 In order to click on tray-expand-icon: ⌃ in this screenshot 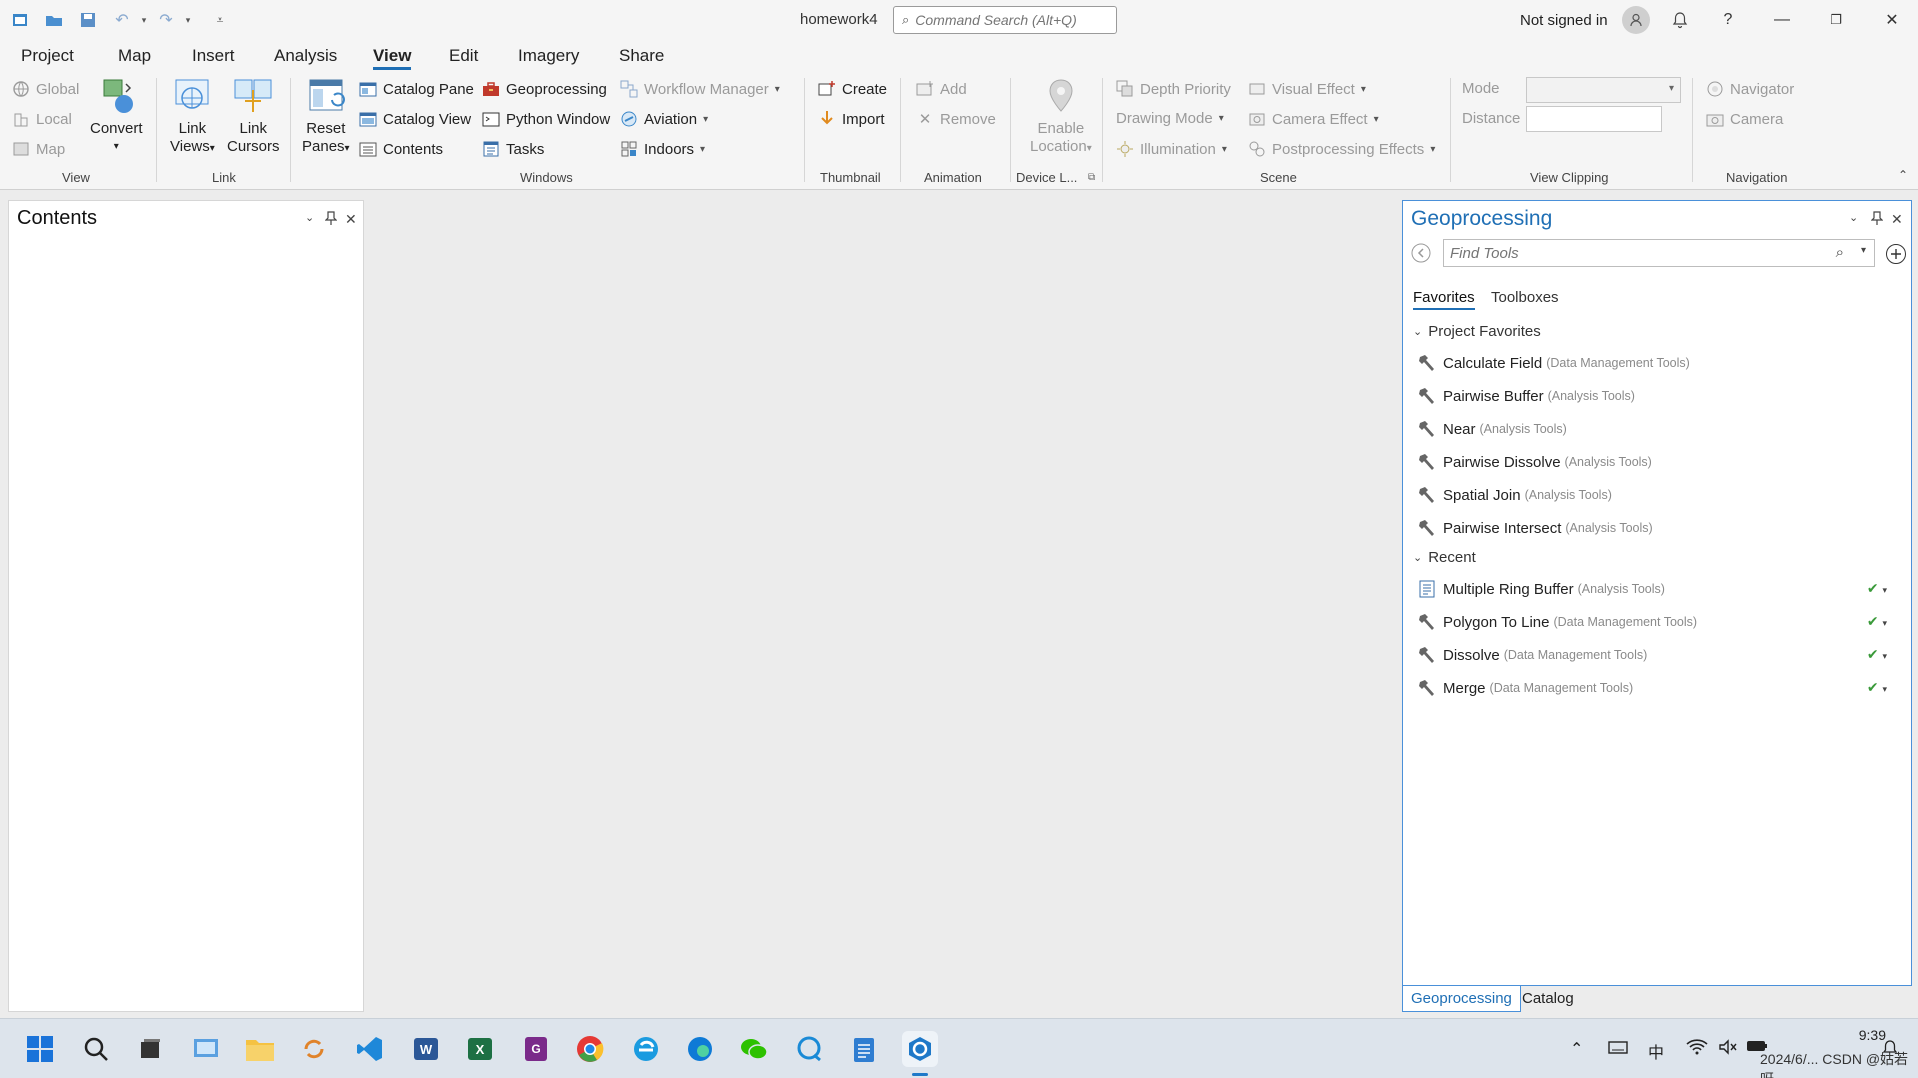, I will do `click(1576, 1049)`.